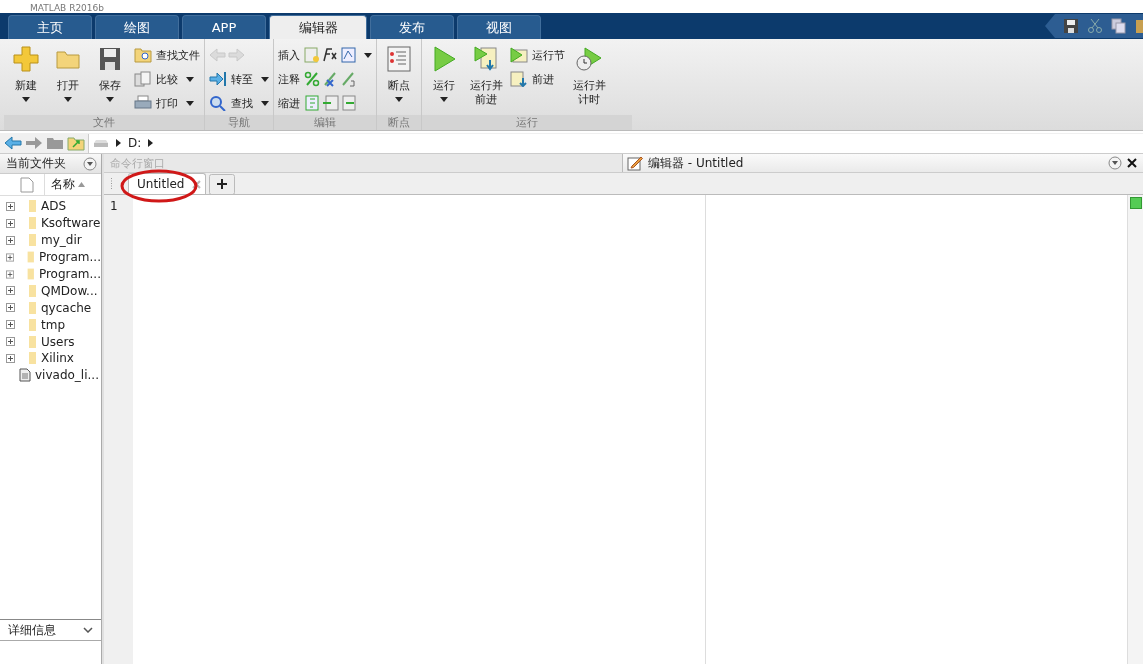  What do you see at coordinates (330, 79) in the screenshot?
I see `comment-icon` at bounding box center [330, 79].